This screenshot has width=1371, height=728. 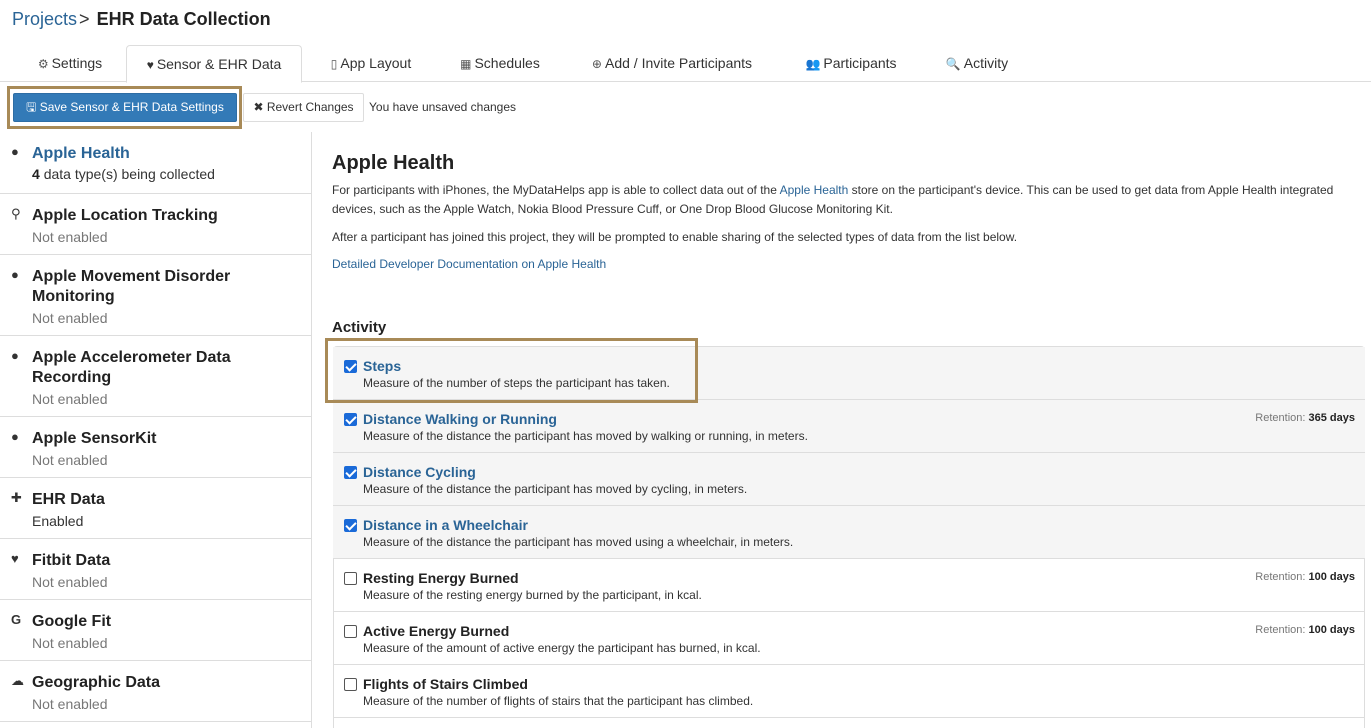 I want to click on tab-label: Settings, so click(x=77, y=63).